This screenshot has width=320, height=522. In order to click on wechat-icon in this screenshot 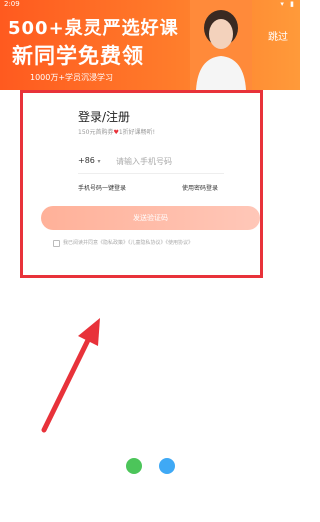, I will do `click(134, 466)`.